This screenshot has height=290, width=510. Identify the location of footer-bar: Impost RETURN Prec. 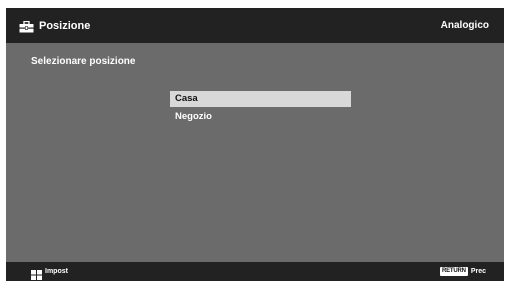
(255, 271).